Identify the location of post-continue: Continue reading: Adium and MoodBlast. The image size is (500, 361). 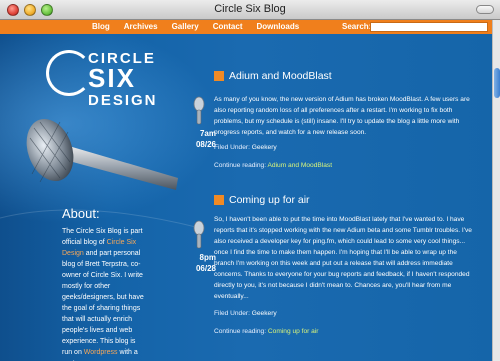
(273, 165).